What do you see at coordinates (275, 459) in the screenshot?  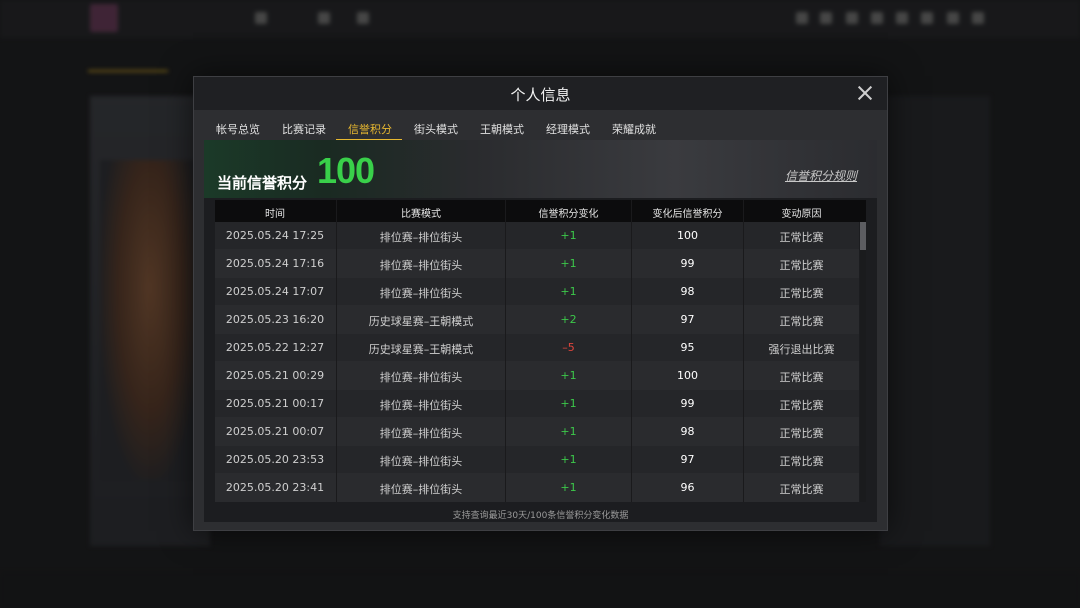 I see `cell-time: 2025.05.20 23:53` at bounding box center [275, 459].